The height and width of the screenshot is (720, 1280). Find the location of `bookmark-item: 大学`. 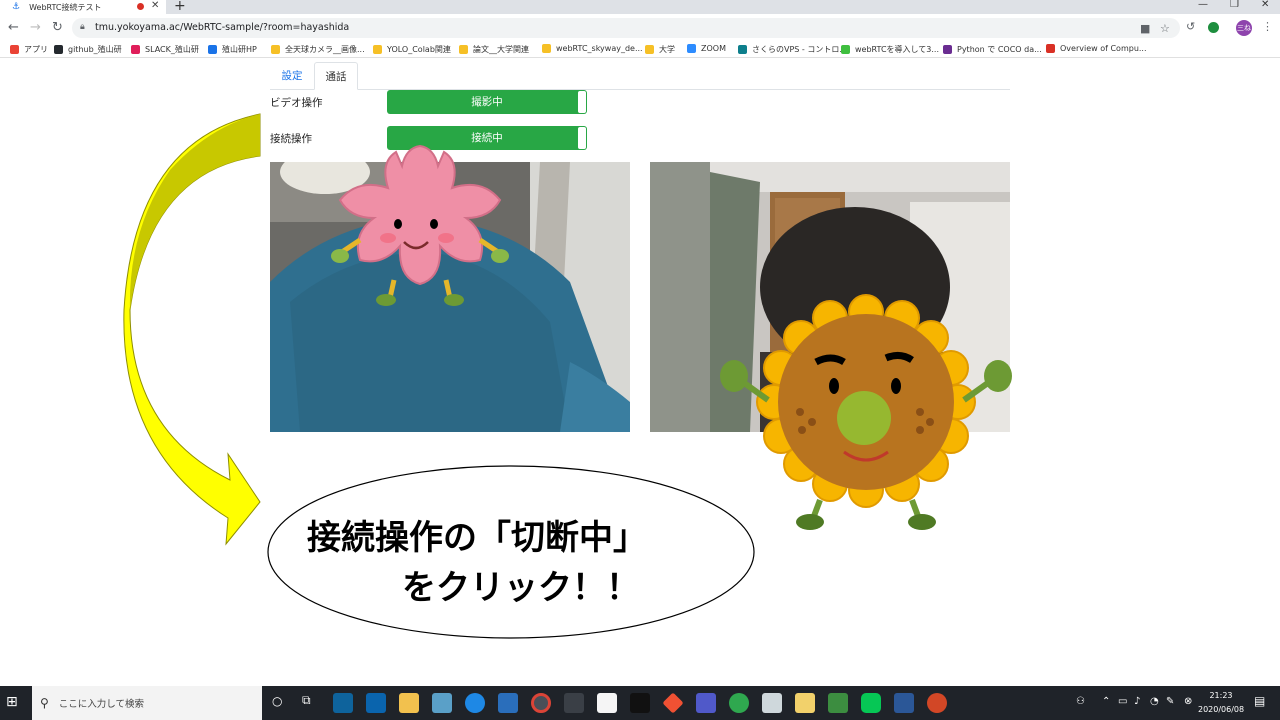

bookmark-item: 大学 is located at coordinates (660, 49).